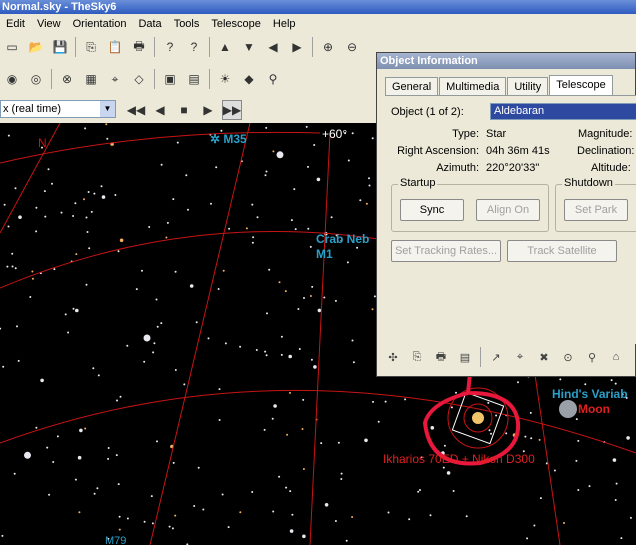 This screenshot has width=636, height=545. Describe the element at coordinates (170, 79) in the screenshot. I see `folder-icon: ▣` at that location.